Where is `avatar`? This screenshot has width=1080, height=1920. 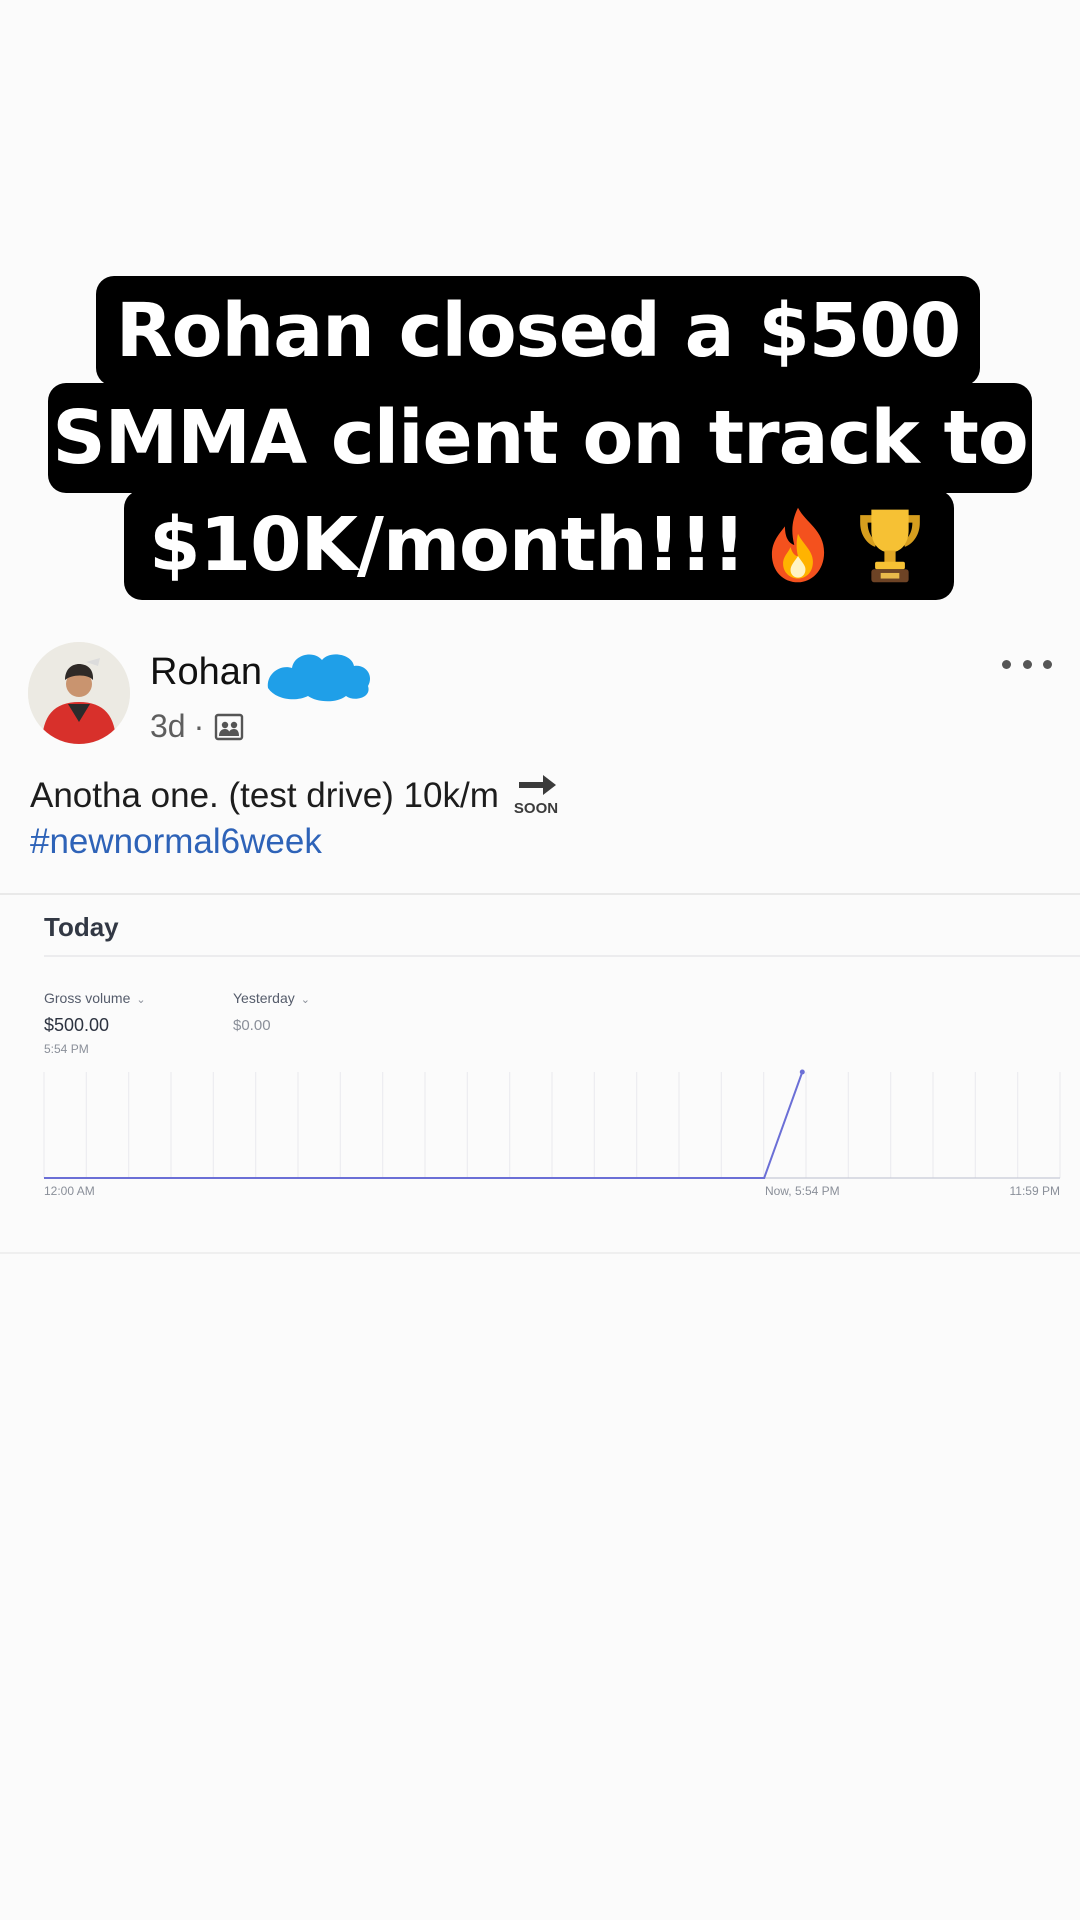 avatar is located at coordinates (79, 693).